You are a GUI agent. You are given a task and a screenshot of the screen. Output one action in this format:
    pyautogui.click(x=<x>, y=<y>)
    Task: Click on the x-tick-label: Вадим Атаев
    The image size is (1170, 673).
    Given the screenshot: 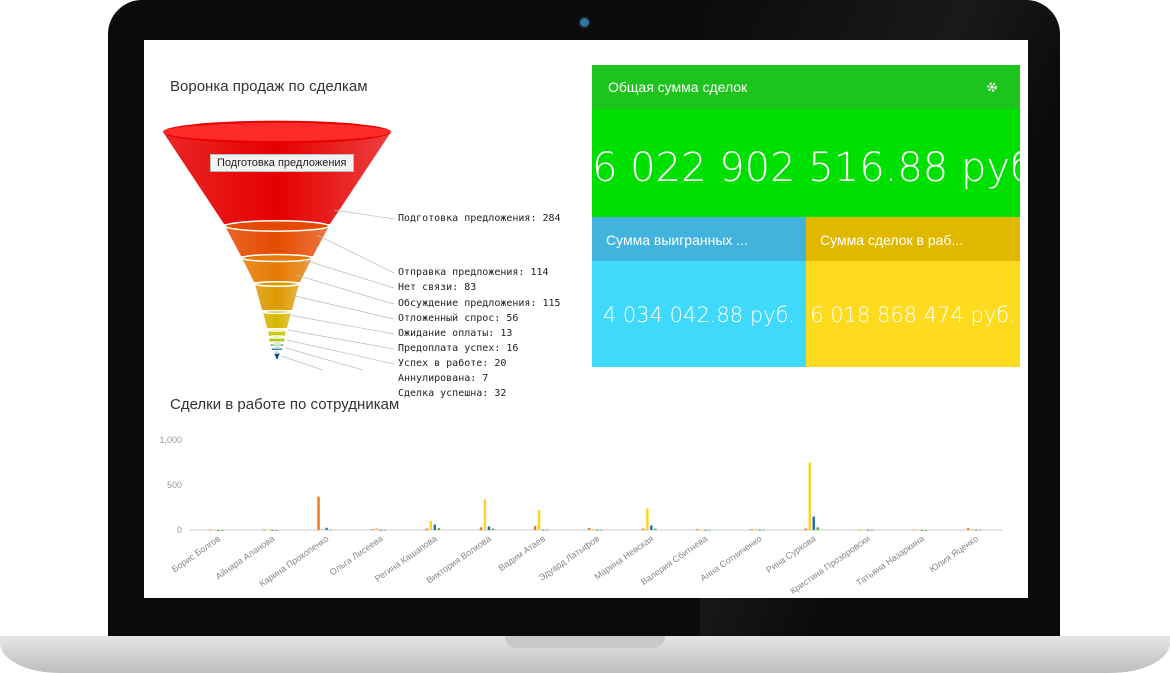 What is the action you would take?
    pyautogui.click(x=522, y=553)
    